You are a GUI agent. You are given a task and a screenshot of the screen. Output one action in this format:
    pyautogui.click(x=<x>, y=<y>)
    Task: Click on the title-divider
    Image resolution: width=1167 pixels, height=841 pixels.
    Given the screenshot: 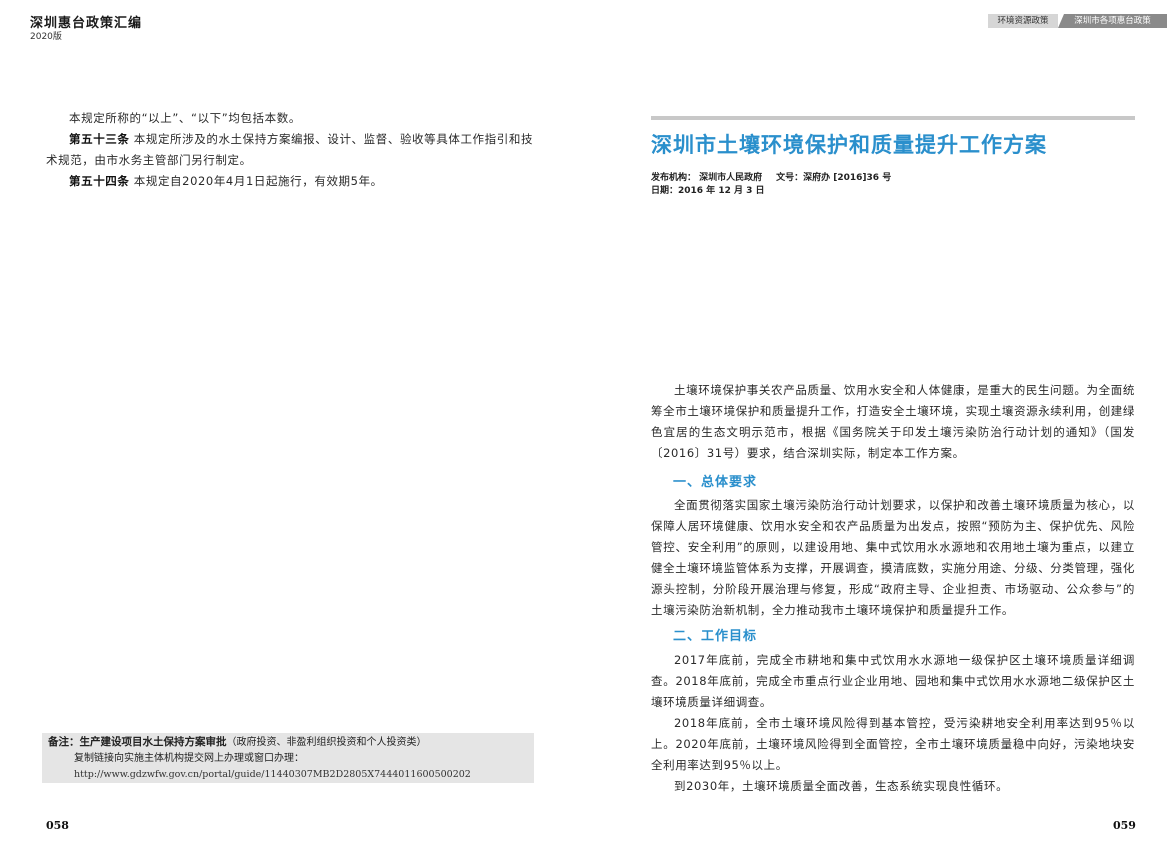 What is the action you would take?
    pyautogui.click(x=893, y=118)
    